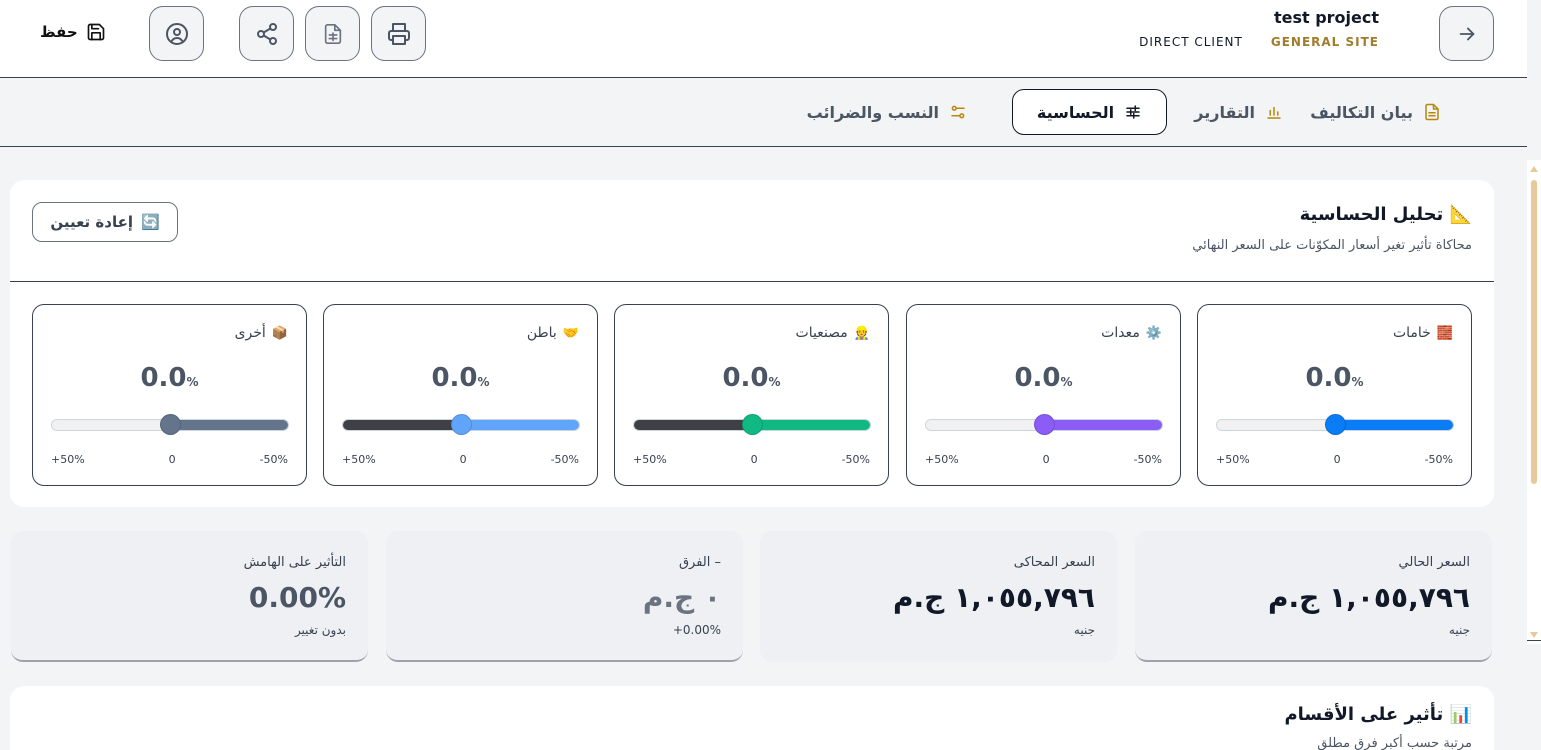 This screenshot has height=750, width=1541. What do you see at coordinates (1459, 630) in the screenshot?
I see `stat-unit: جنيه` at bounding box center [1459, 630].